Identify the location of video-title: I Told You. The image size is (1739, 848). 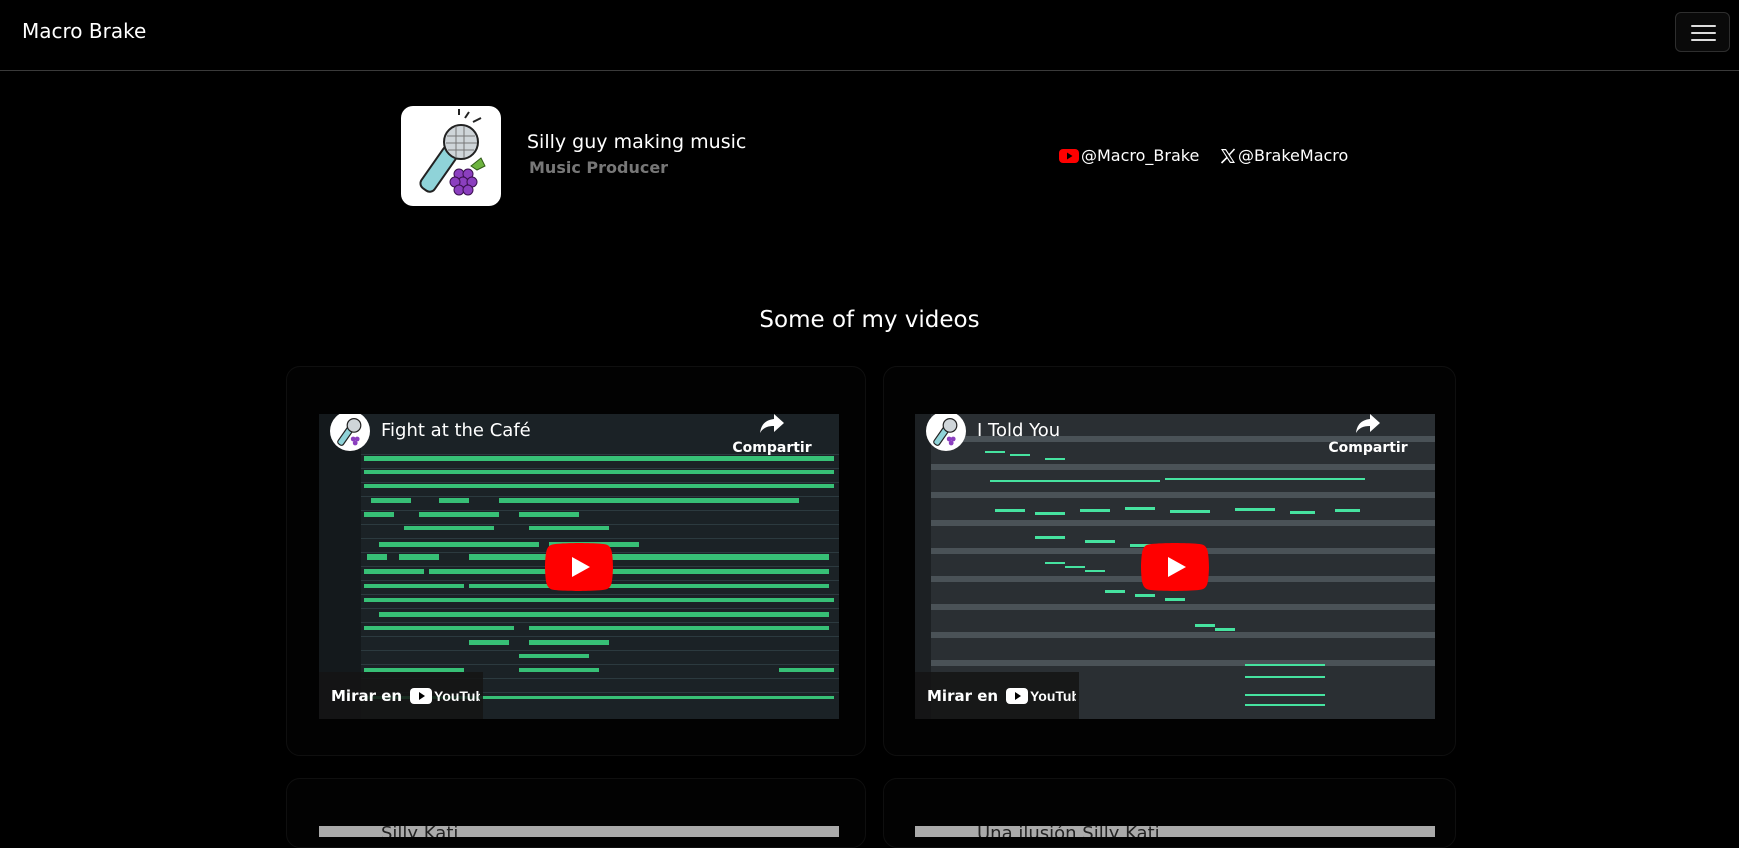
(1018, 430).